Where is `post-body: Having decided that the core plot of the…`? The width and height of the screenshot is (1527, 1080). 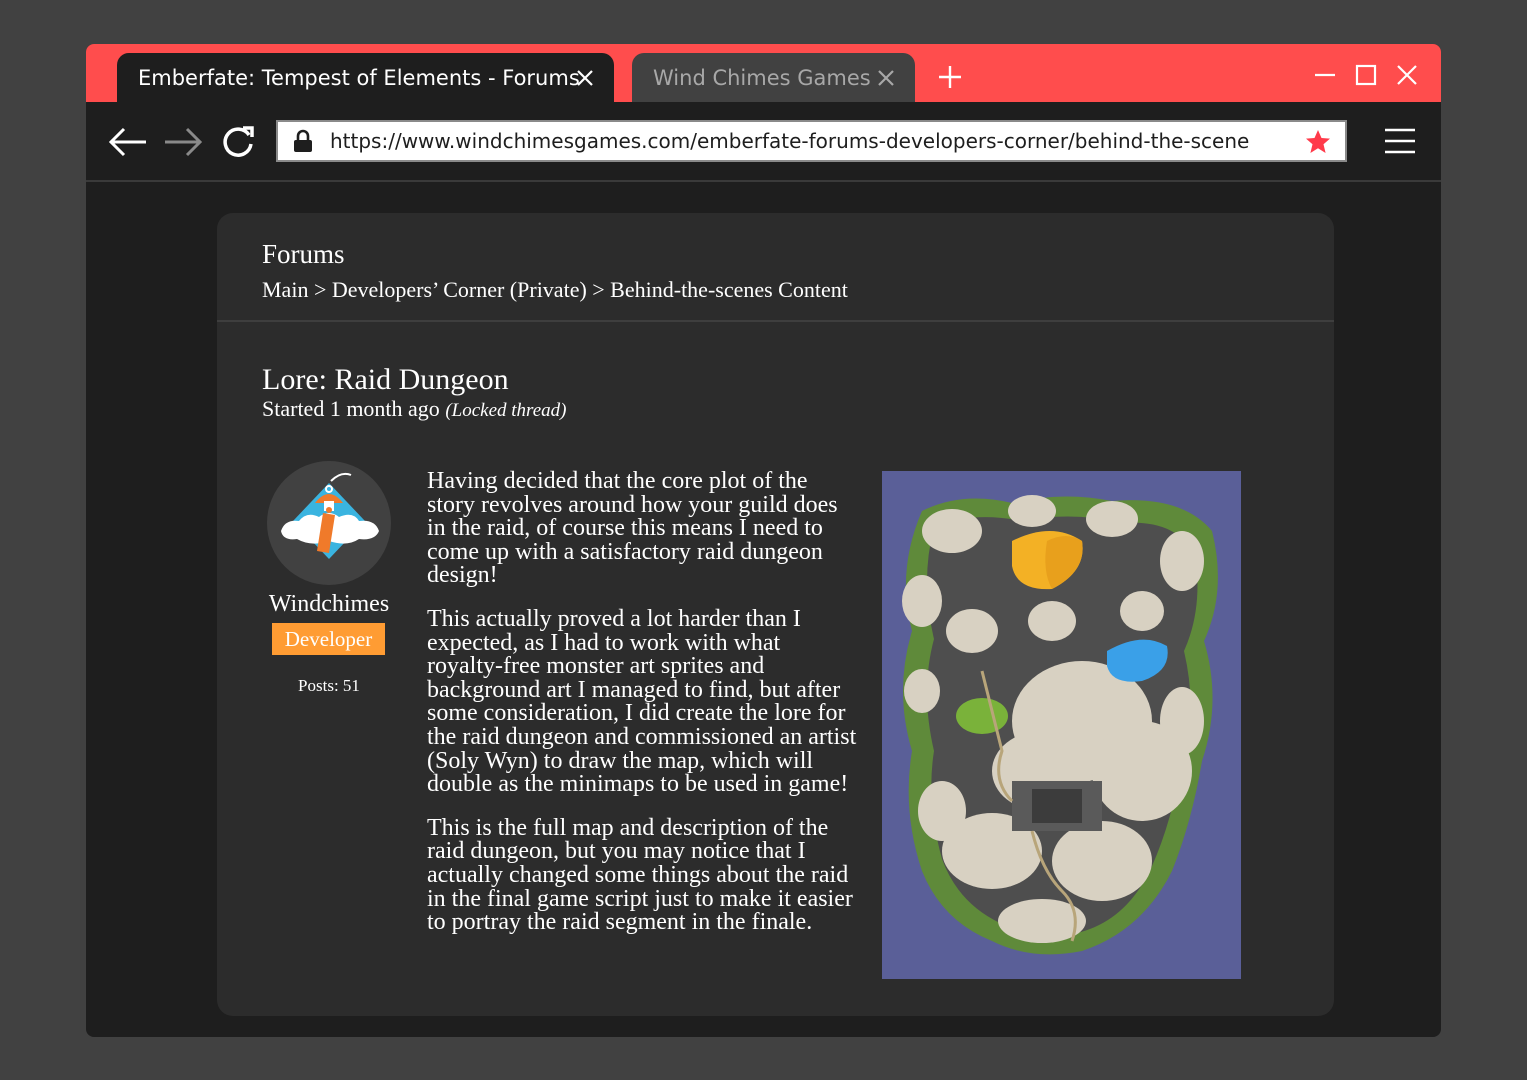
post-body: Having decided that the core plot of the… is located at coordinates (642, 712).